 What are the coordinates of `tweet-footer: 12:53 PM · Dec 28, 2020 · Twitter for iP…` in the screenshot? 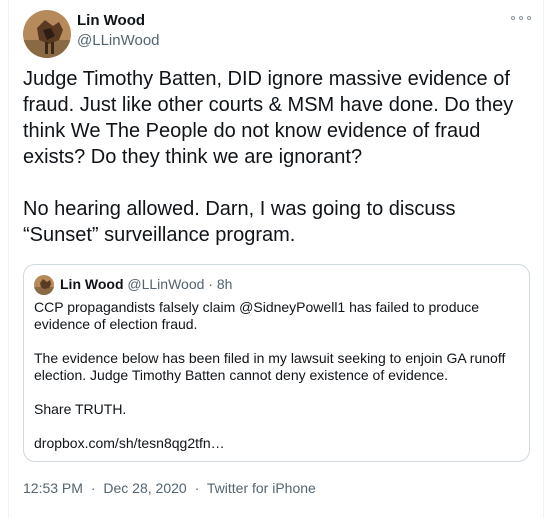 It's located at (169, 488).